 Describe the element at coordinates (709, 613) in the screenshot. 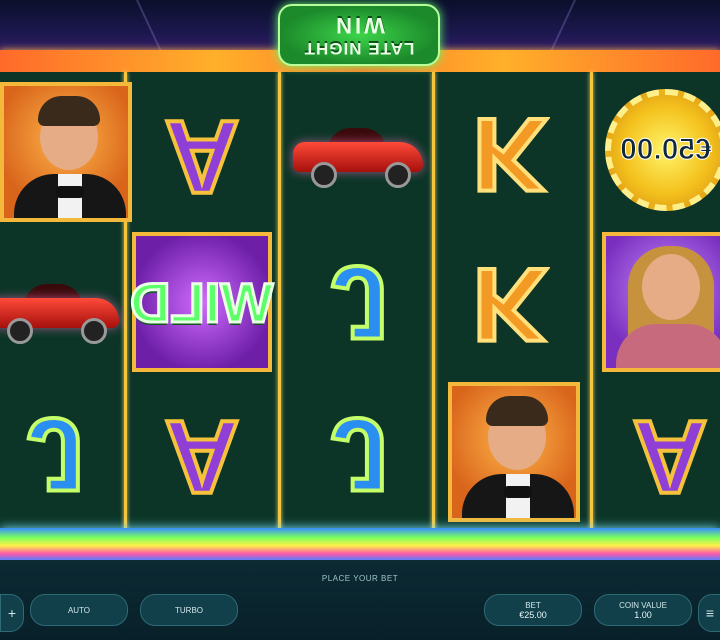

I see `menu-icon: ≡` at that location.